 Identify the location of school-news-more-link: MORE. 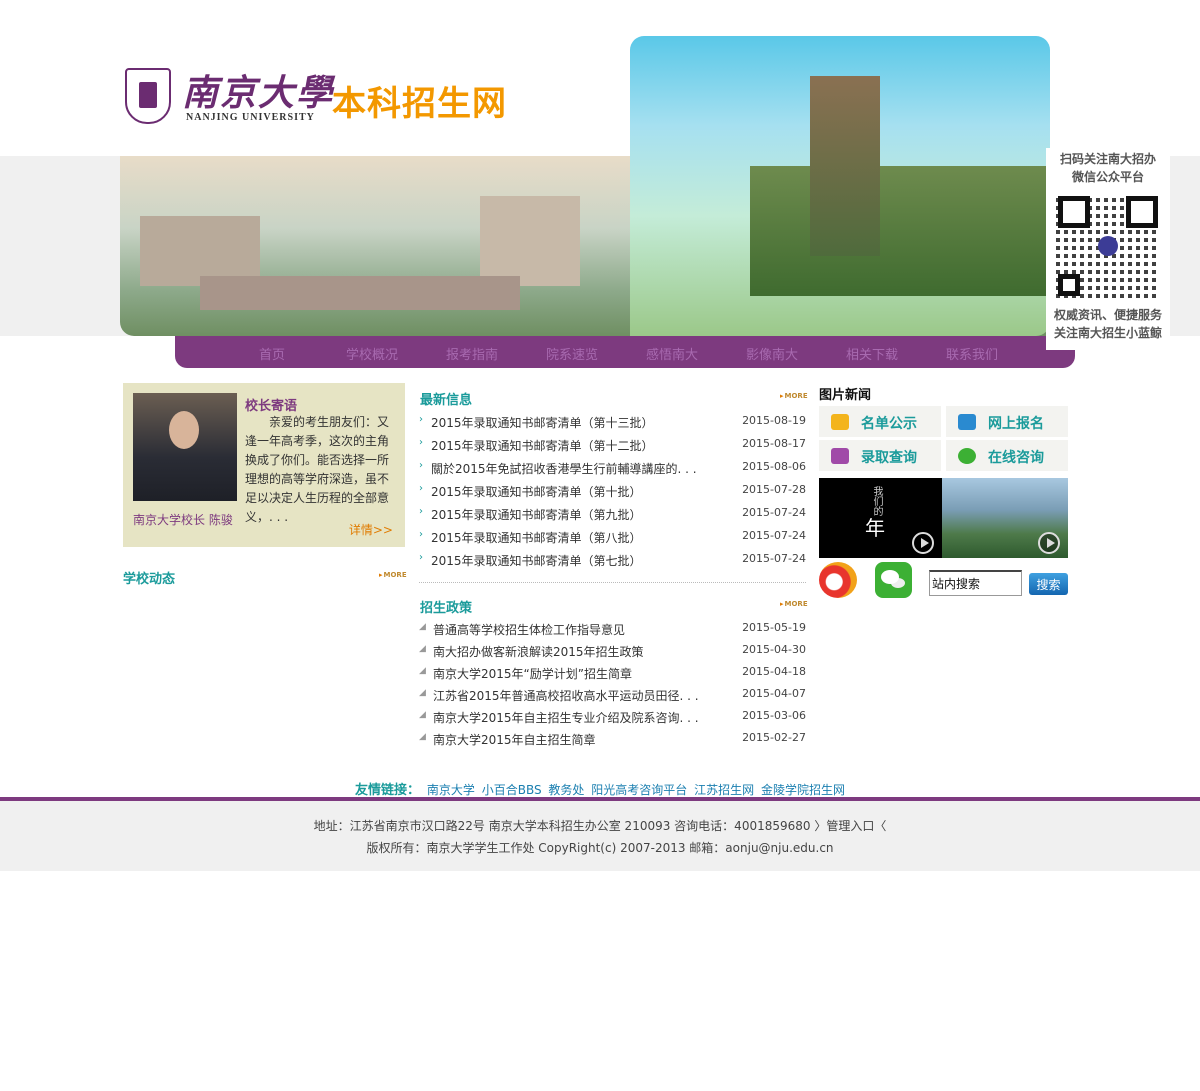
(393, 575).